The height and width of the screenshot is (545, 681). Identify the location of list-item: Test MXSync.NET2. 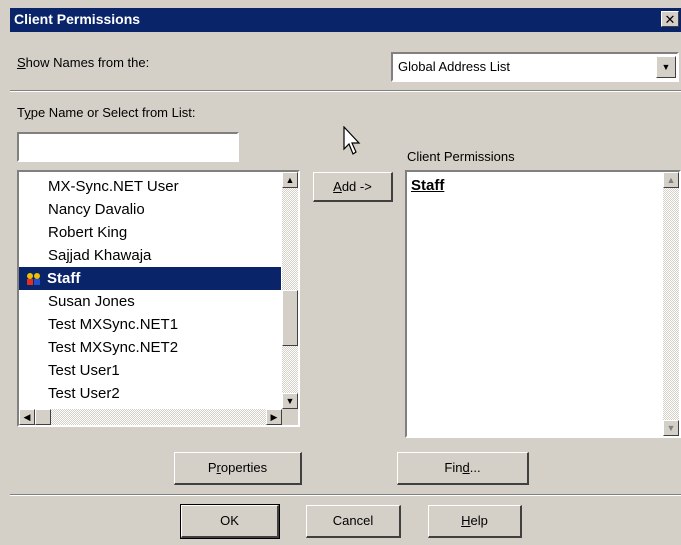
(150, 347).